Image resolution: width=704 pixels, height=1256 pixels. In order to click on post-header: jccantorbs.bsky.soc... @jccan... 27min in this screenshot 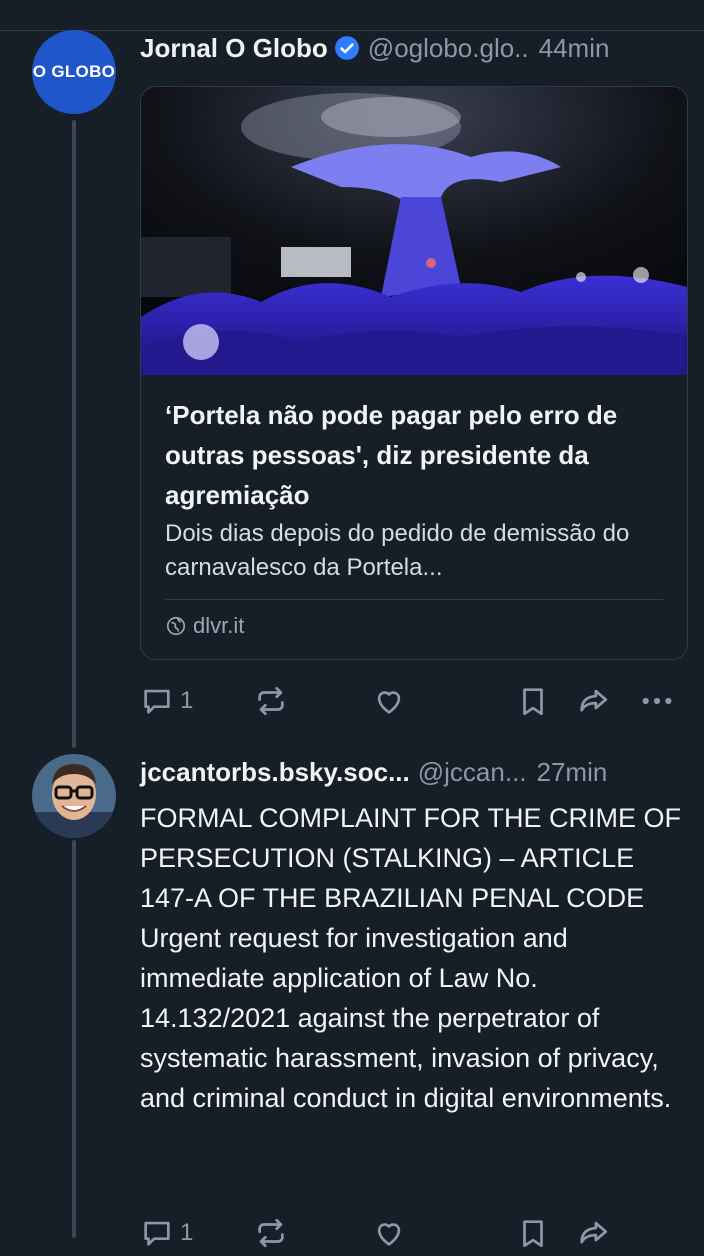, I will do `click(414, 772)`.